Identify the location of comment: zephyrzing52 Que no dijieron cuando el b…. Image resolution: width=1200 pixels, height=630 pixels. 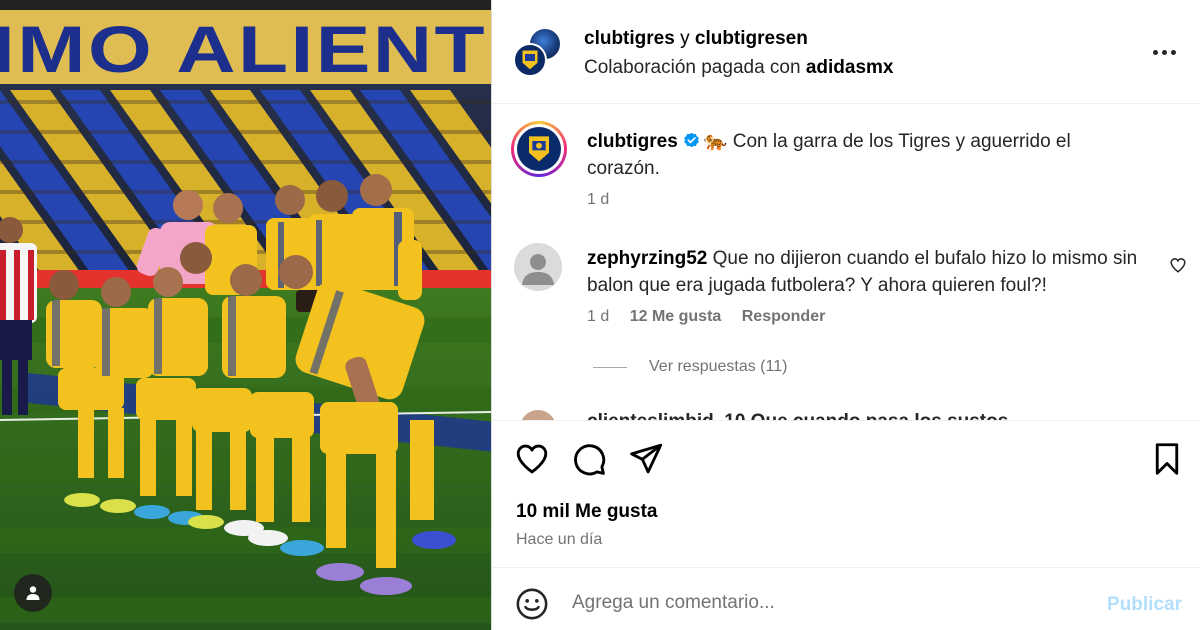
(867, 272).